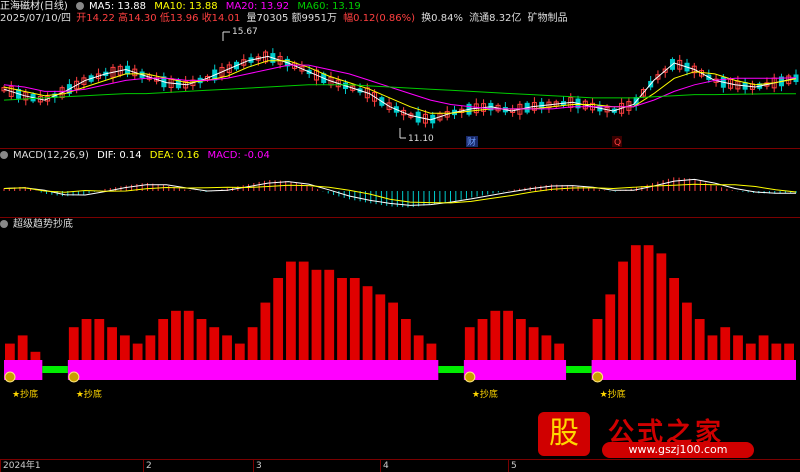 This screenshot has width=800, height=472. I want to click on site-watermark: 股 公式之家 www.gszj100.com, so click(653, 436).